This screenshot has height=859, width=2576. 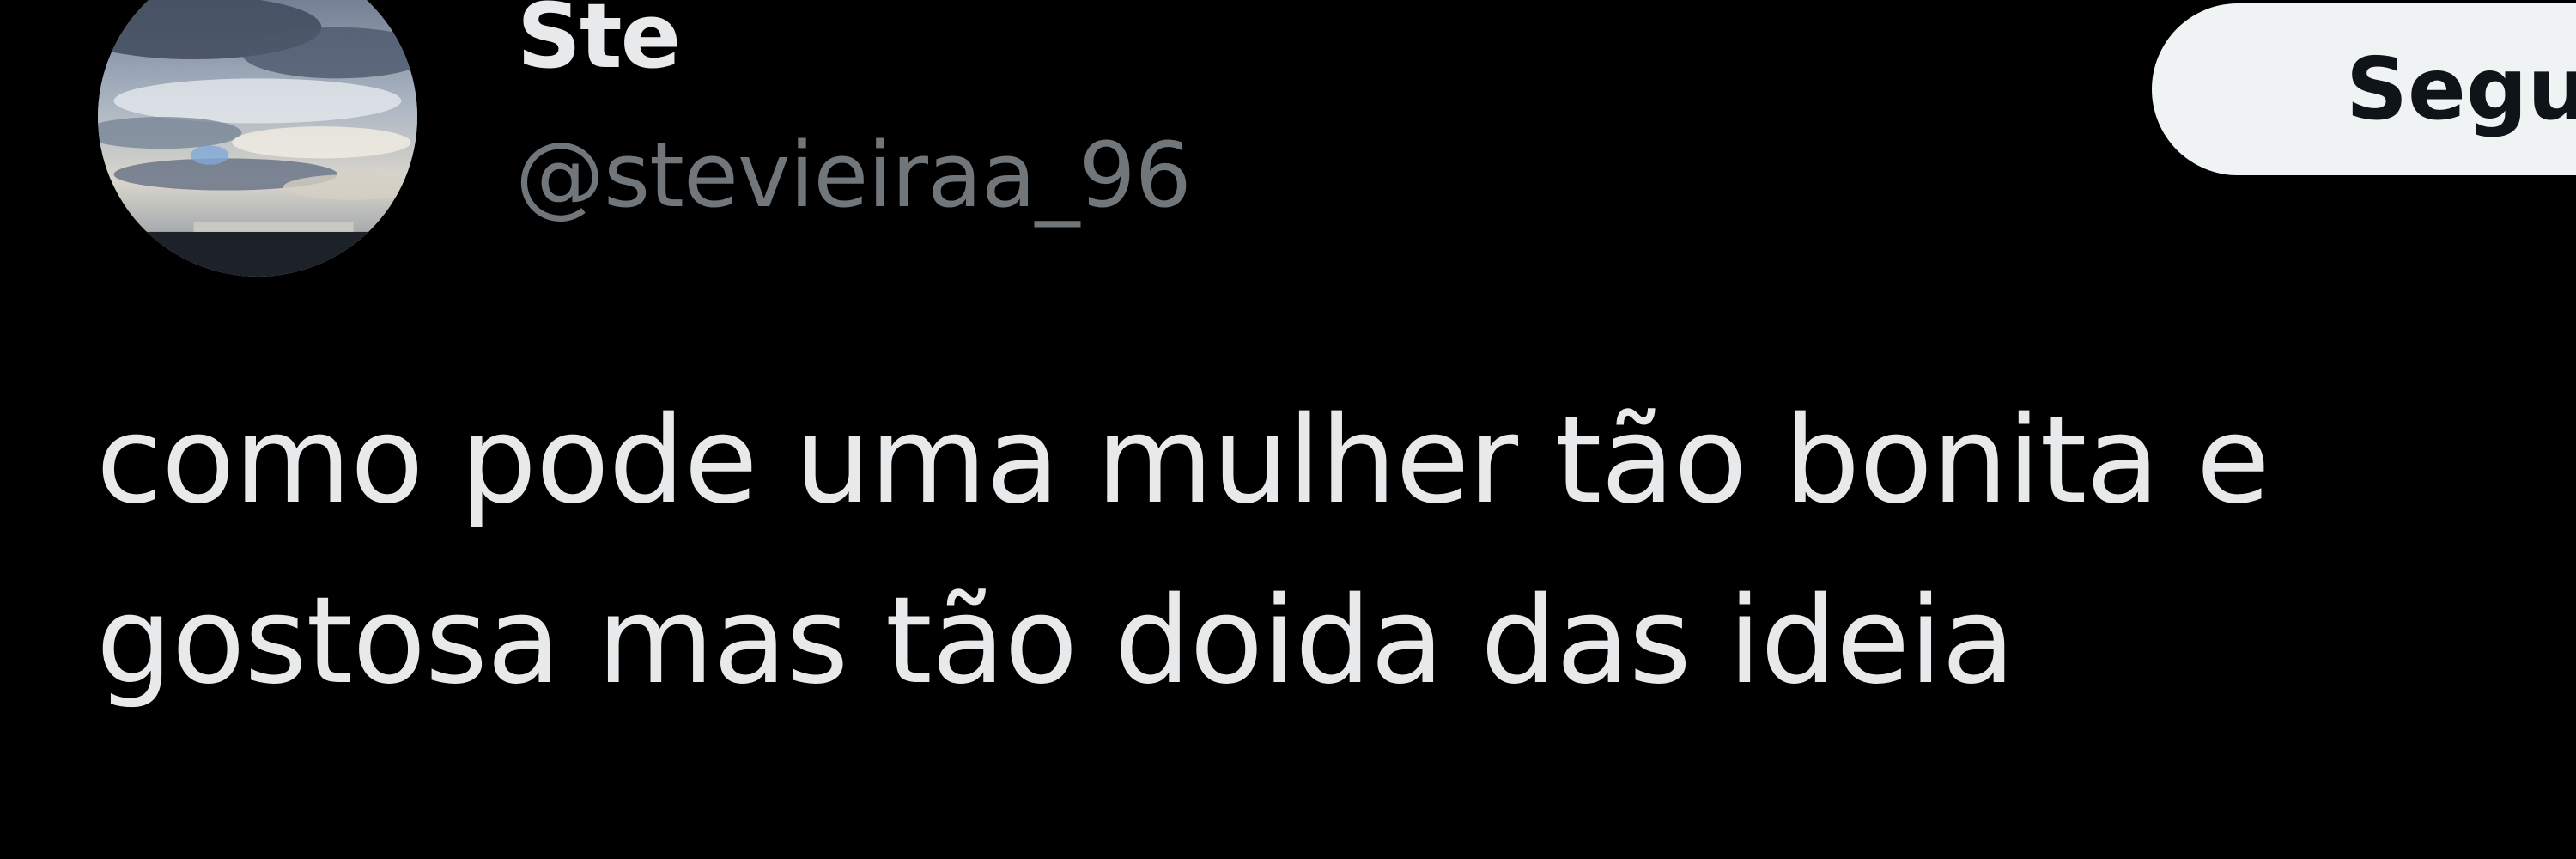 I want to click on display-name: Ste, so click(x=599, y=44).